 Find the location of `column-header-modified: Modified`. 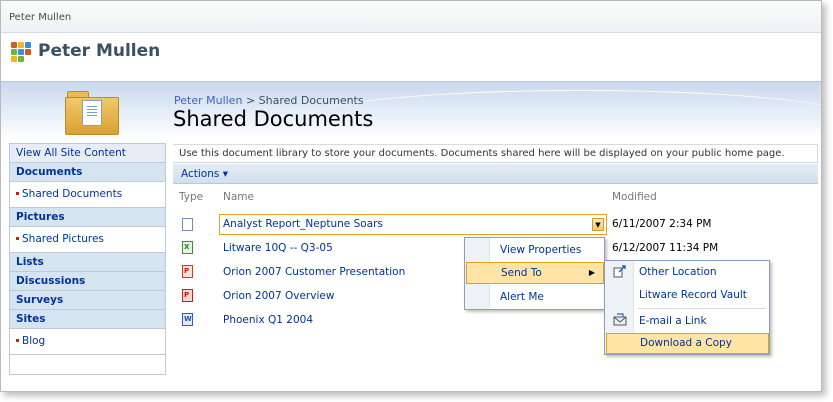

column-header-modified: Modified is located at coordinates (634, 197).